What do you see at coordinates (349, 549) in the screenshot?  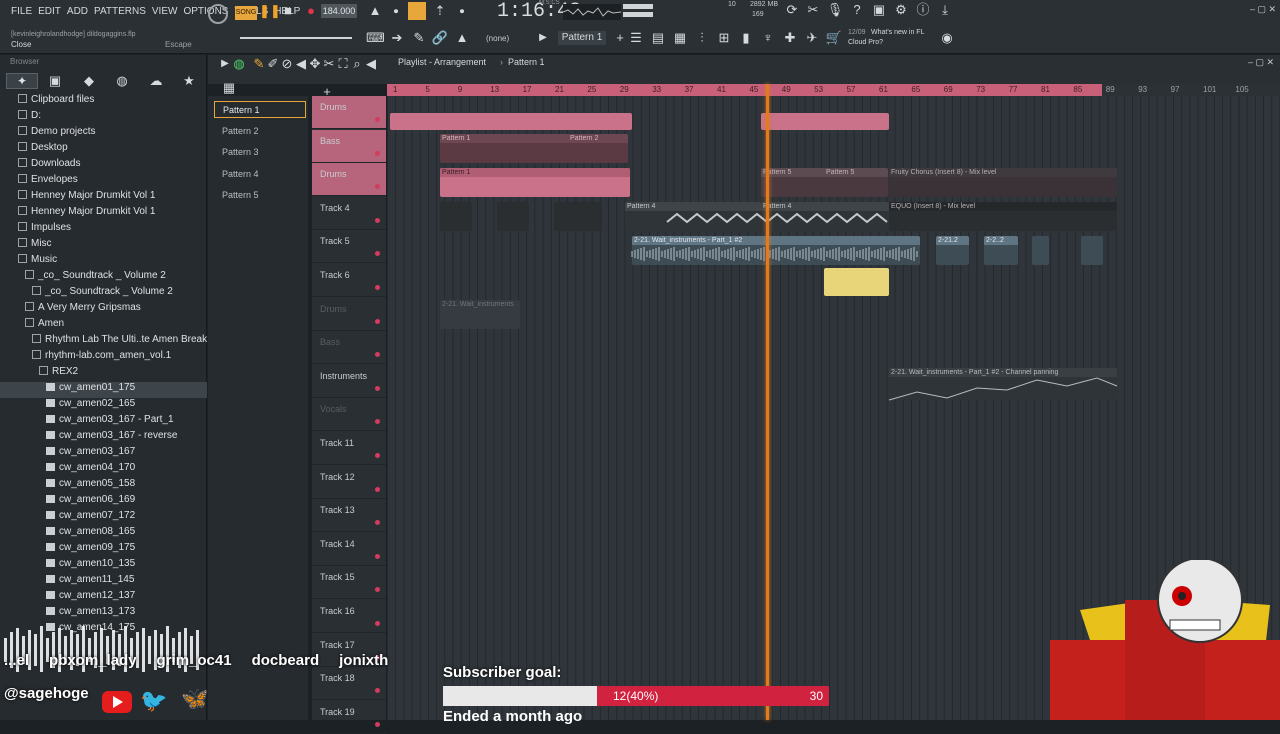 I see `track-header: Track 14` at bounding box center [349, 549].